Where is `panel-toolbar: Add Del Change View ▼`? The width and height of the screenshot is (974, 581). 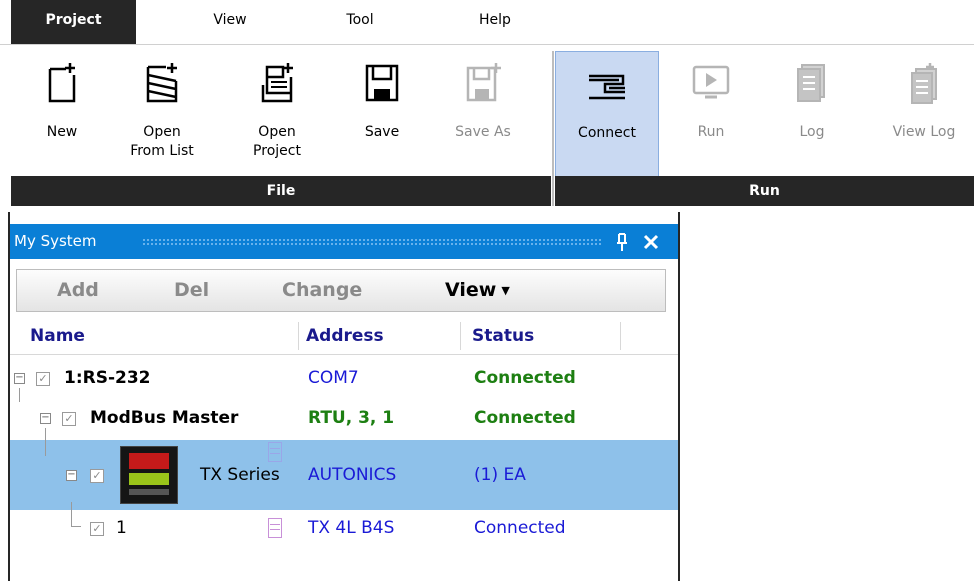 panel-toolbar: Add Del Change View ▼ is located at coordinates (341, 290).